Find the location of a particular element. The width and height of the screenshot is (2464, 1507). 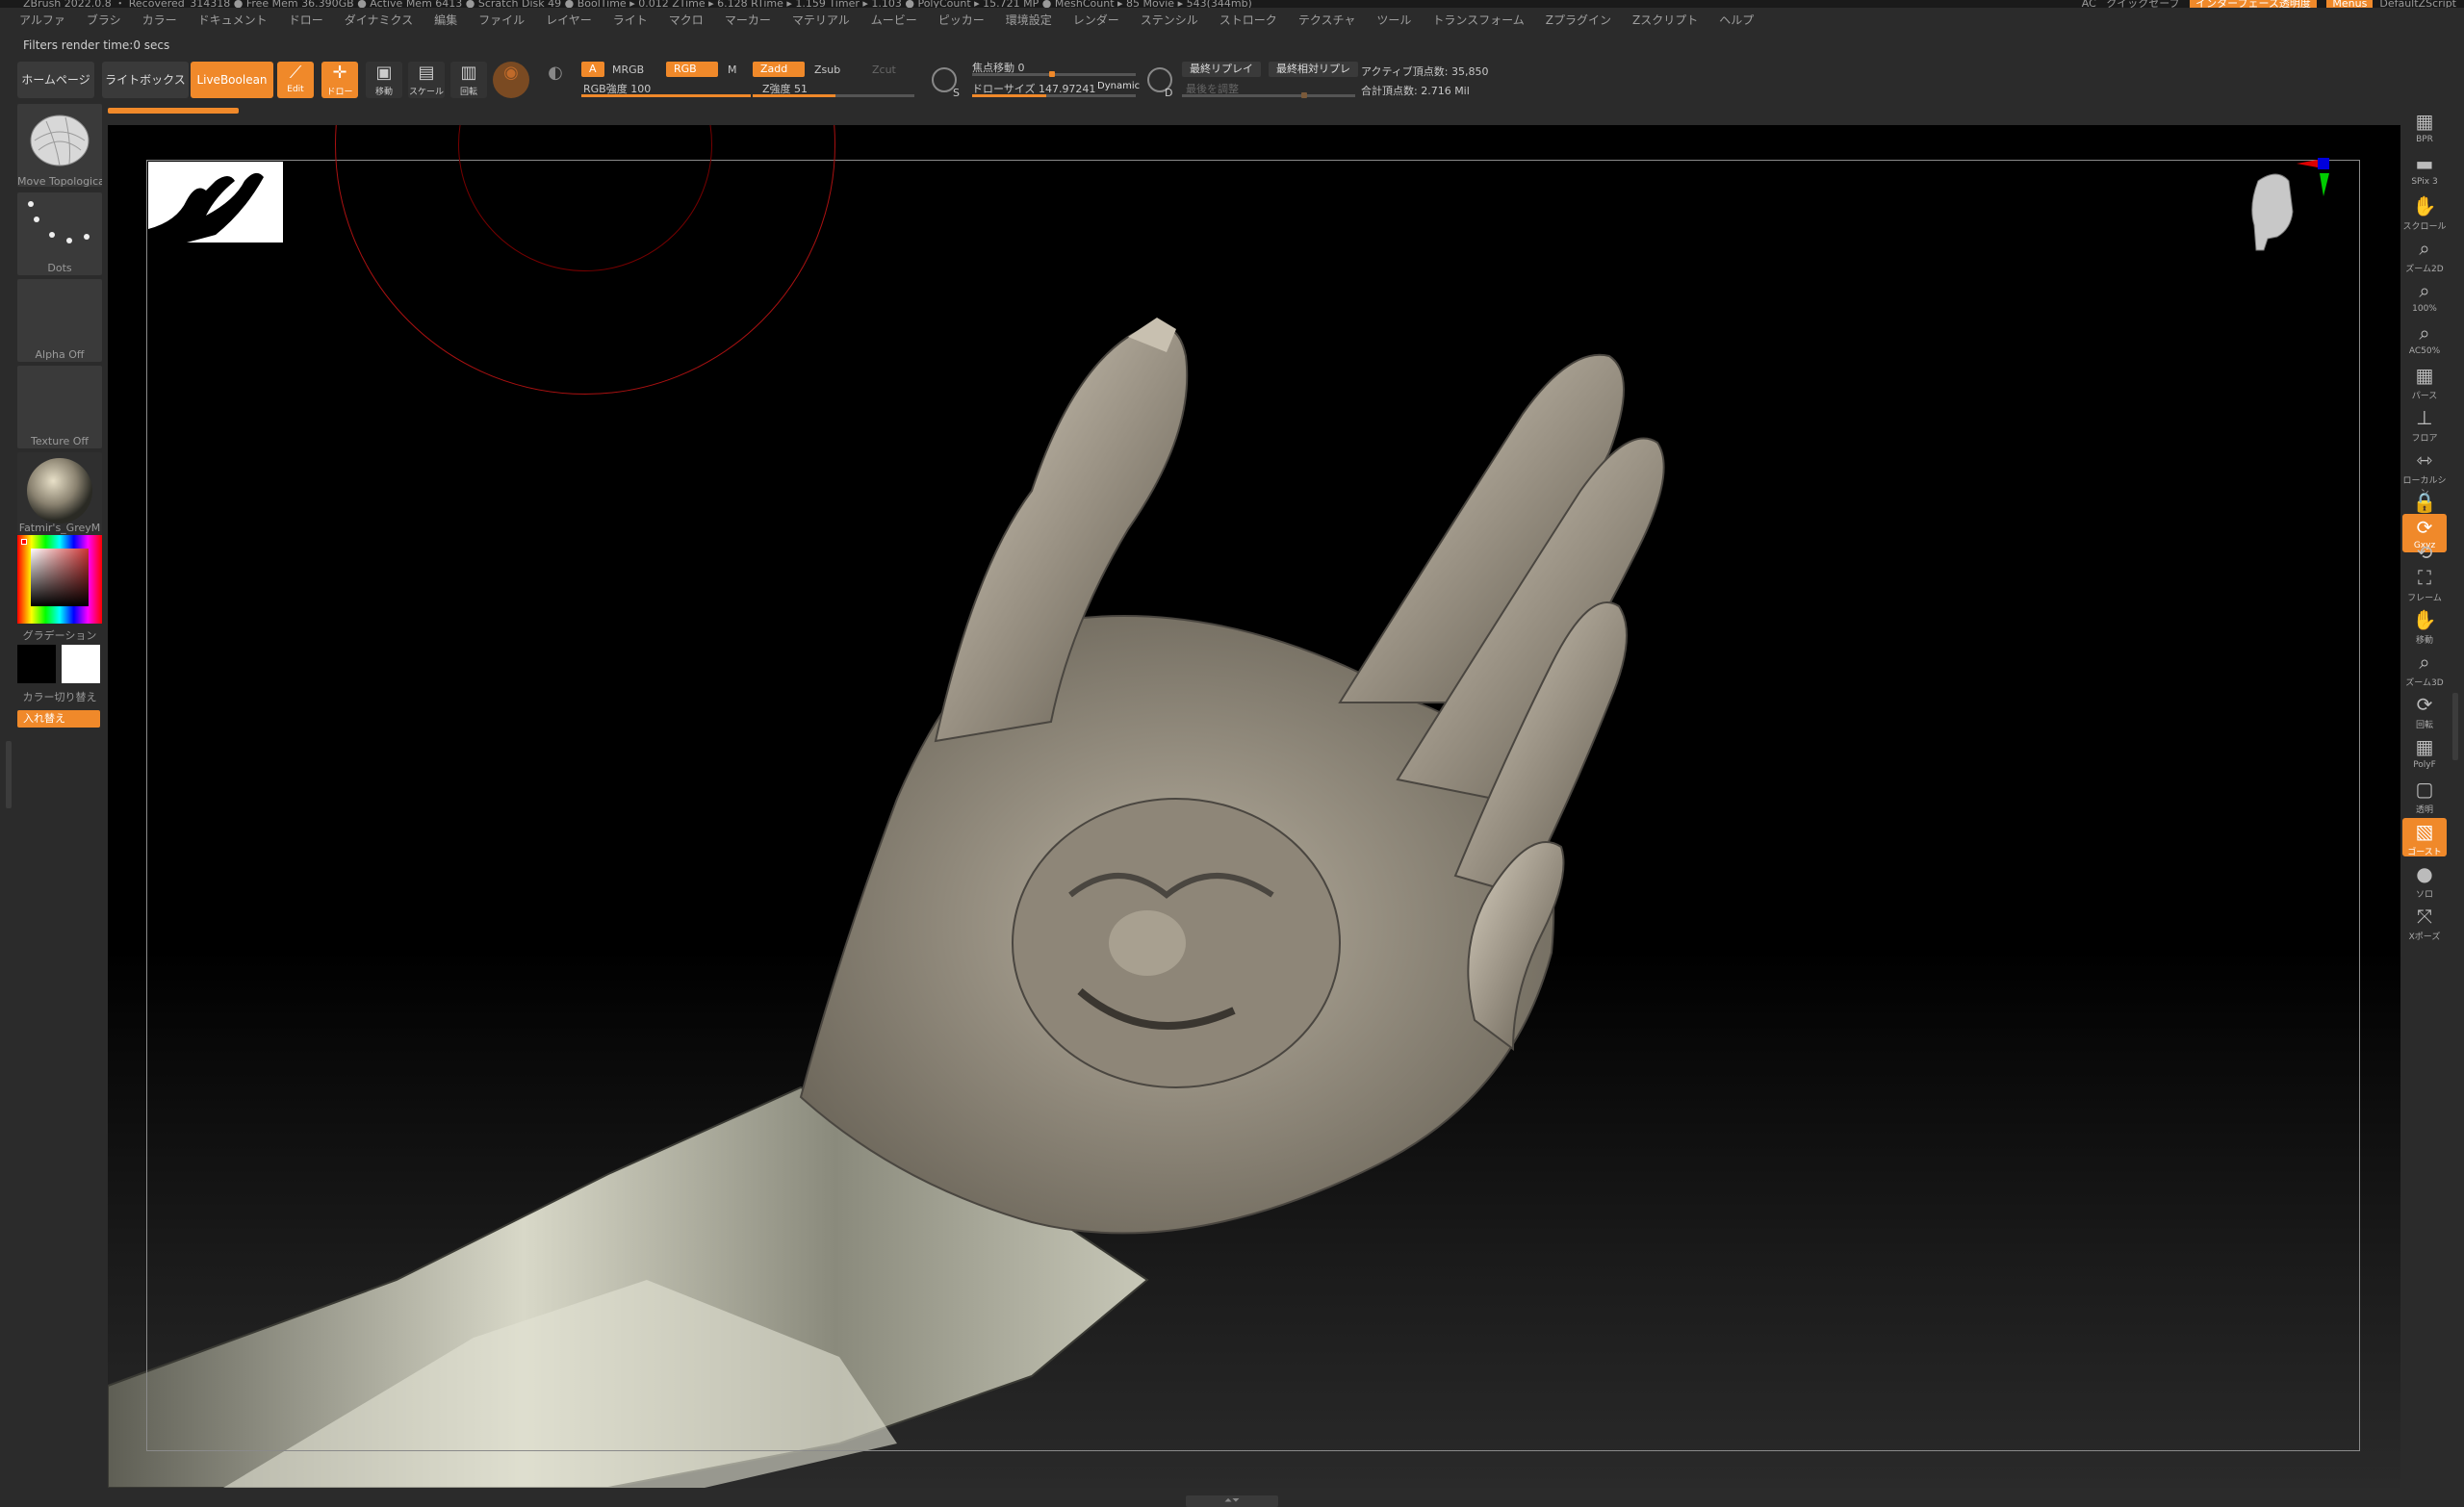

menu-item: アルファ is located at coordinates (42, 20).